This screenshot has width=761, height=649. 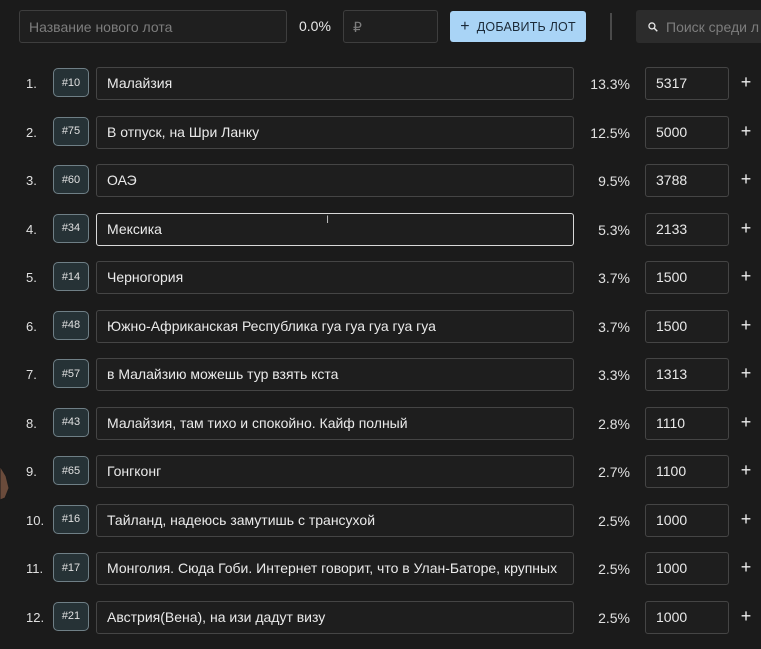 I want to click on lot-id-badge: #60, so click(x=71, y=179).